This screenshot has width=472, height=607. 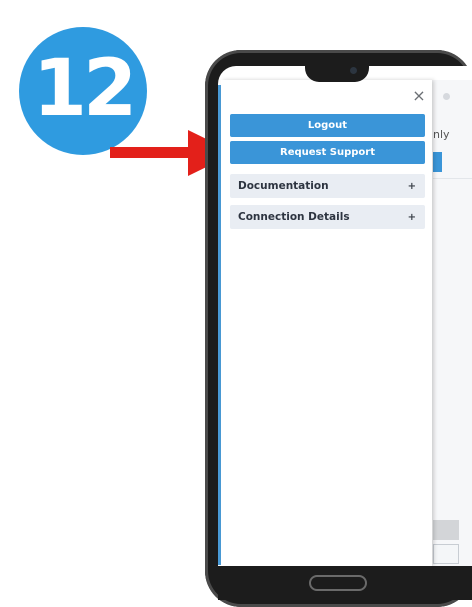 What do you see at coordinates (353, 70) in the screenshot?
I see `camera-icon` at bounding box center [353, 70].